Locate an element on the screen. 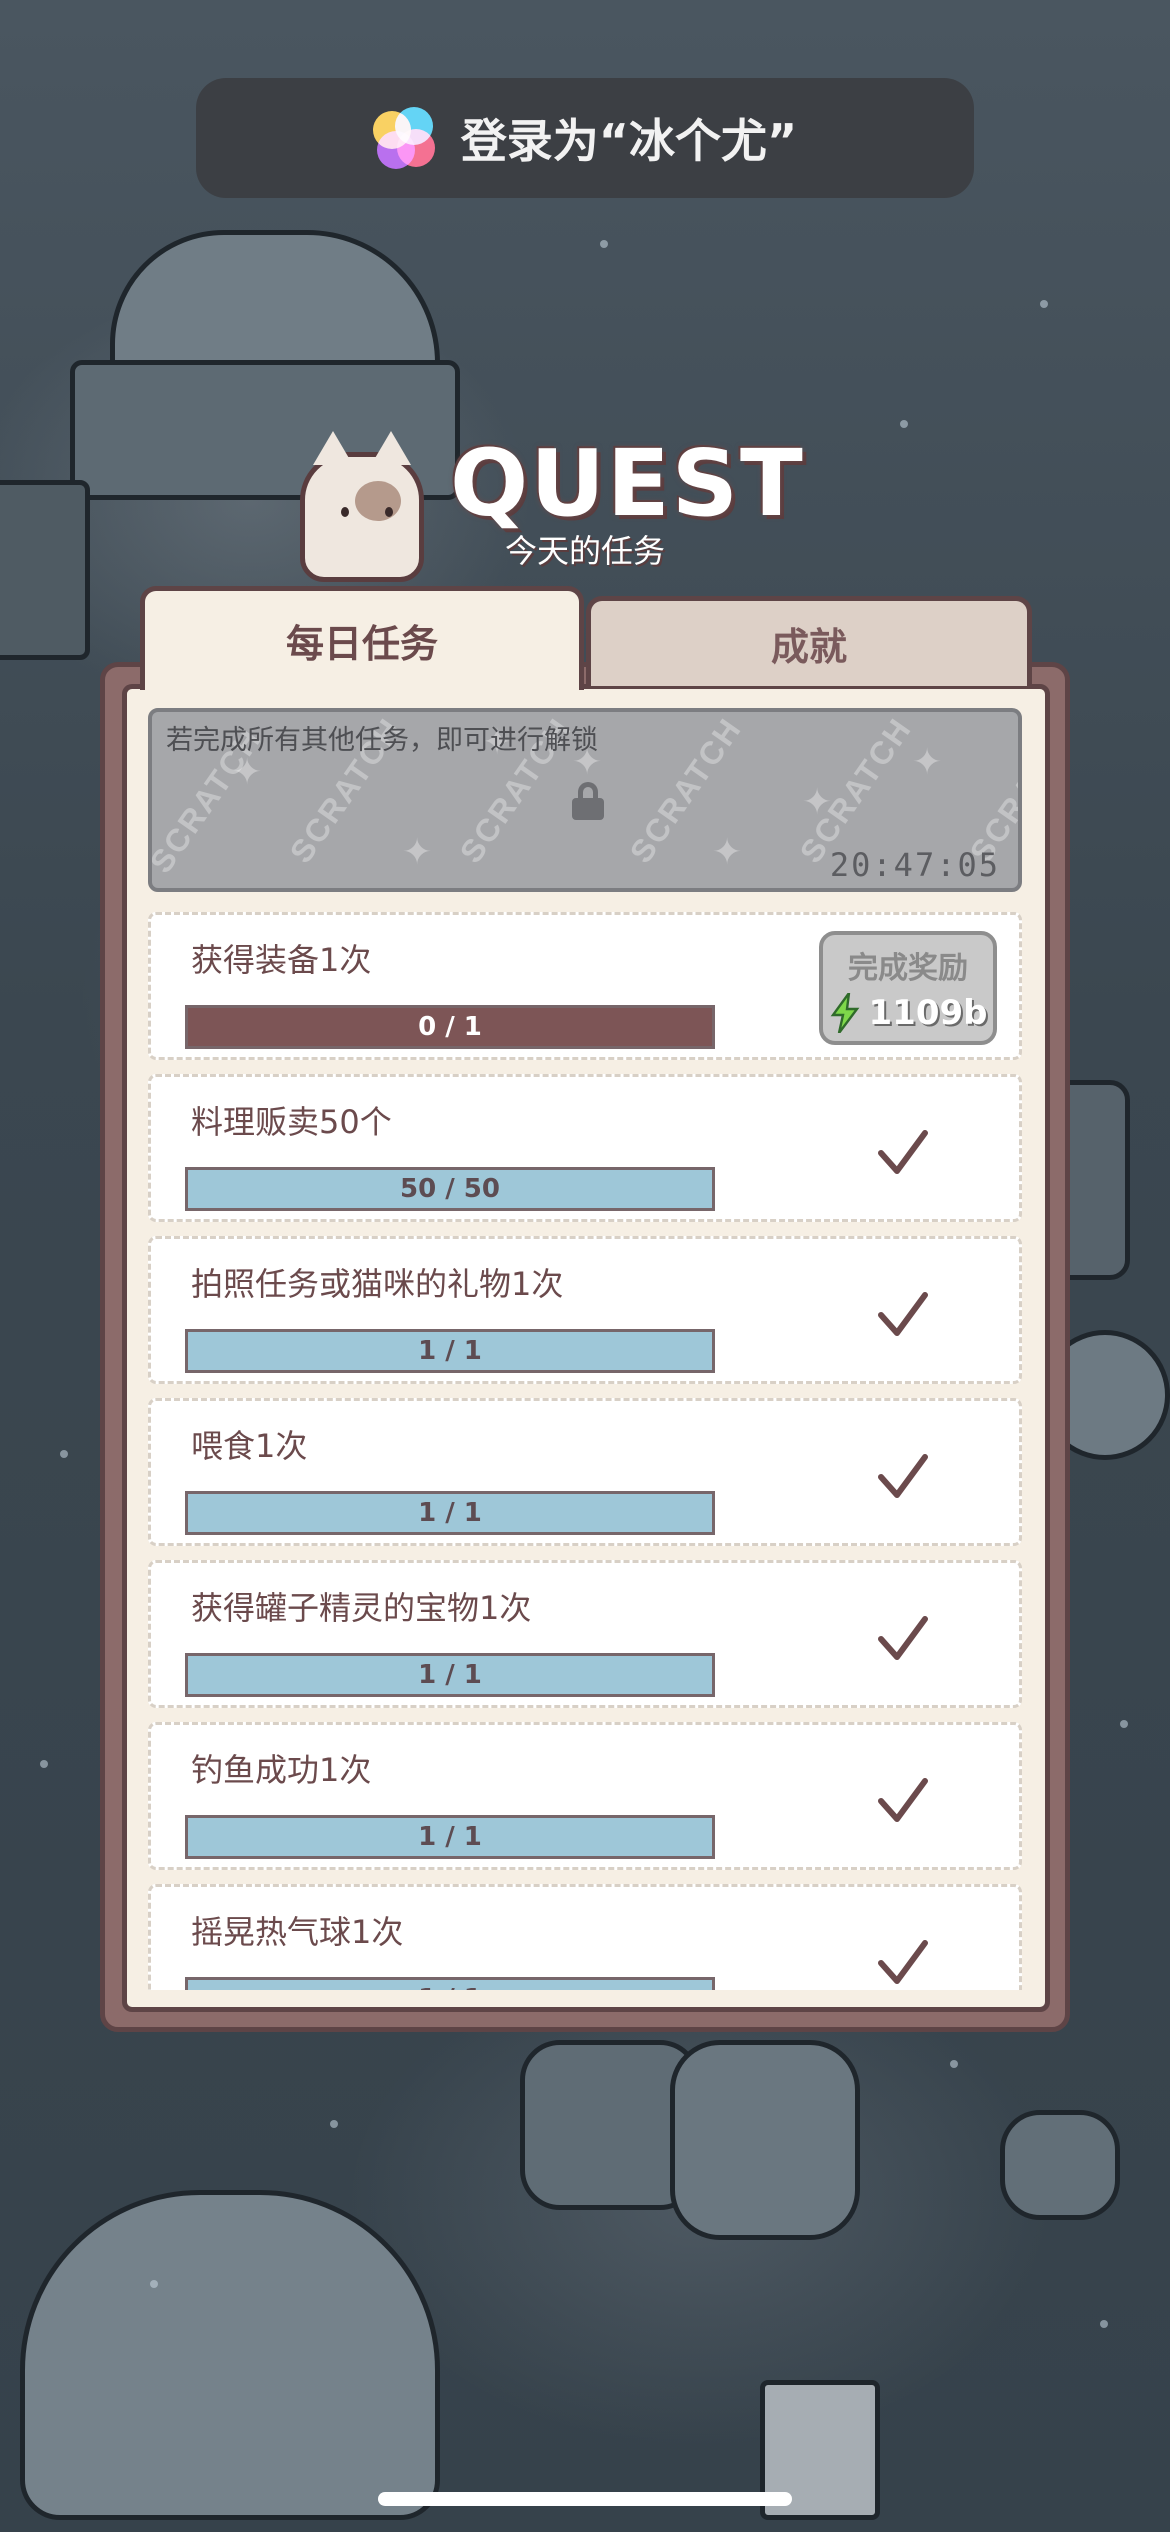 The width and height of the screenshot is (1170, 2532). task-label: 钓鱼成功1次 is located at coordinates (281, 1770).